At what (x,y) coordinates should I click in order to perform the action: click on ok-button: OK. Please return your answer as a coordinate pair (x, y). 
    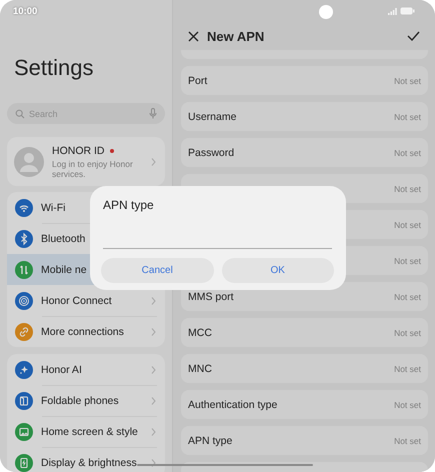
    Looking at the image, I should click on (278, 270).